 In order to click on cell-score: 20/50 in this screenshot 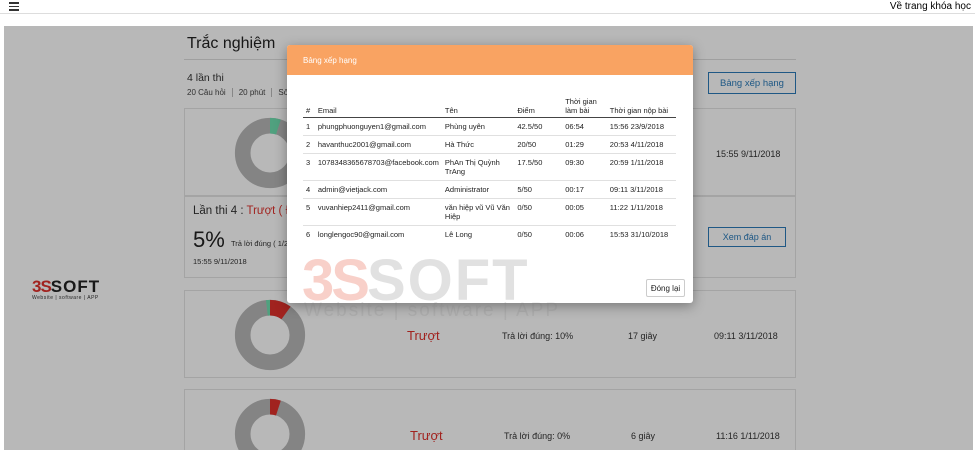, I will do `click(531, 144)`.